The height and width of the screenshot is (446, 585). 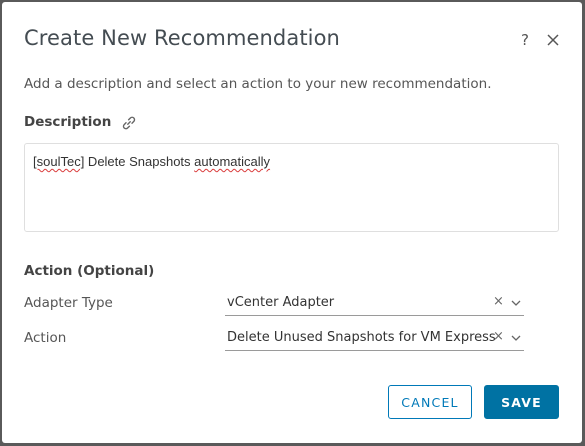 What do you see at coordinates (45, 338) in the screenshot?
I see `action-label: Action` at bounding box center [45, 338].